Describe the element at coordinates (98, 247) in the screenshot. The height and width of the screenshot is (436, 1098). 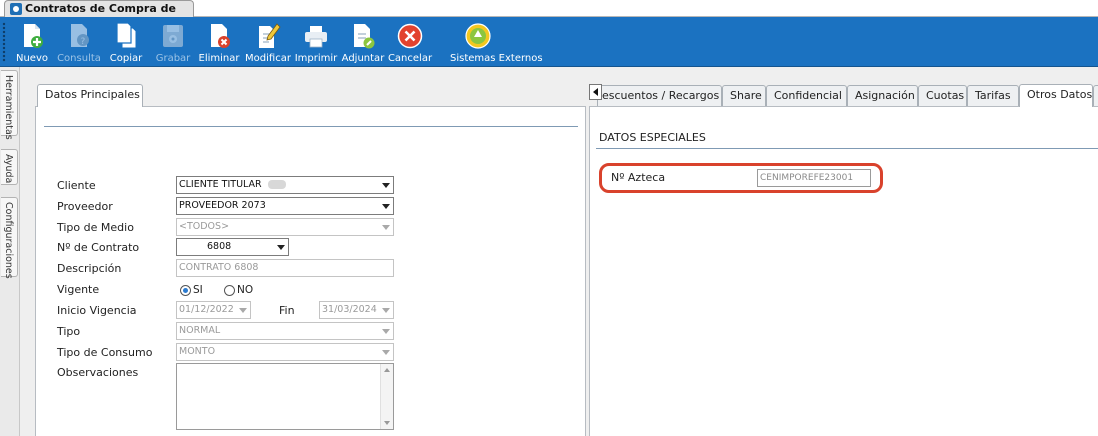
I see `contrato-label: Nº de Contrato` at that location.